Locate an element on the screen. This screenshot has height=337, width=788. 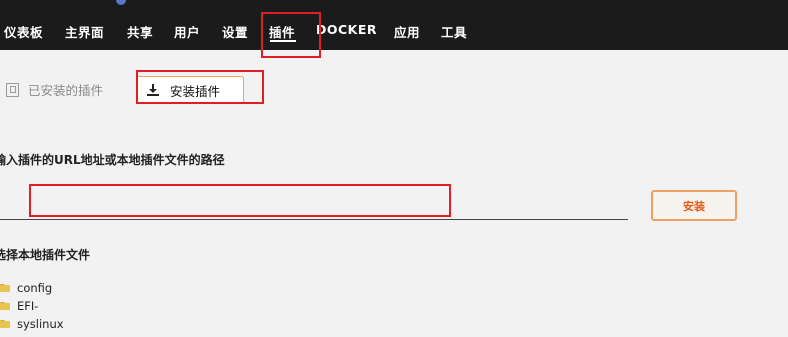
tab-installed-label: 已安装的插件 is located at coordinates (66, 90).